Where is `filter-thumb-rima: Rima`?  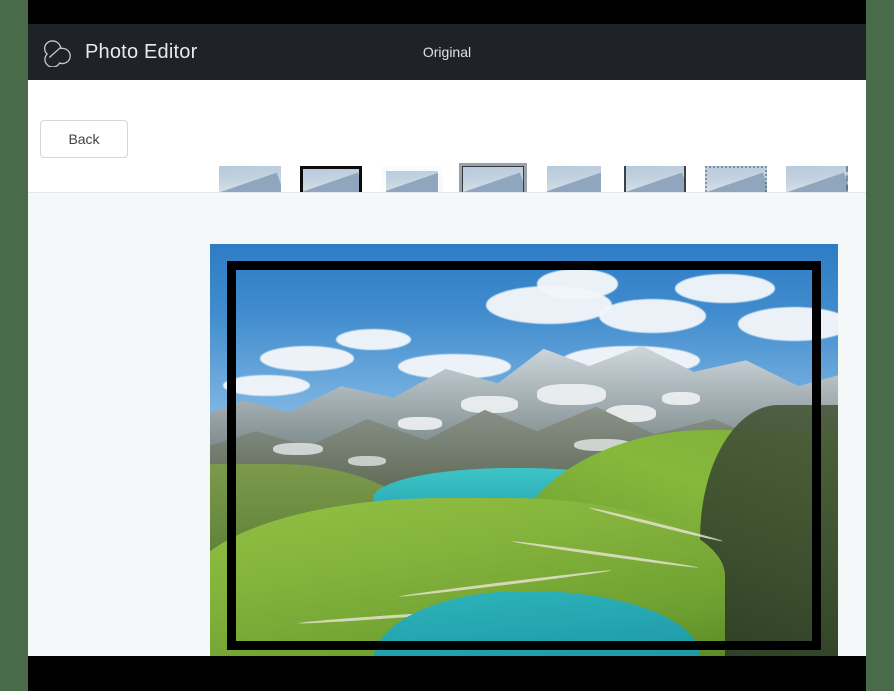 filter-thumb-rima: Rima is located at coordinates (735, 179).